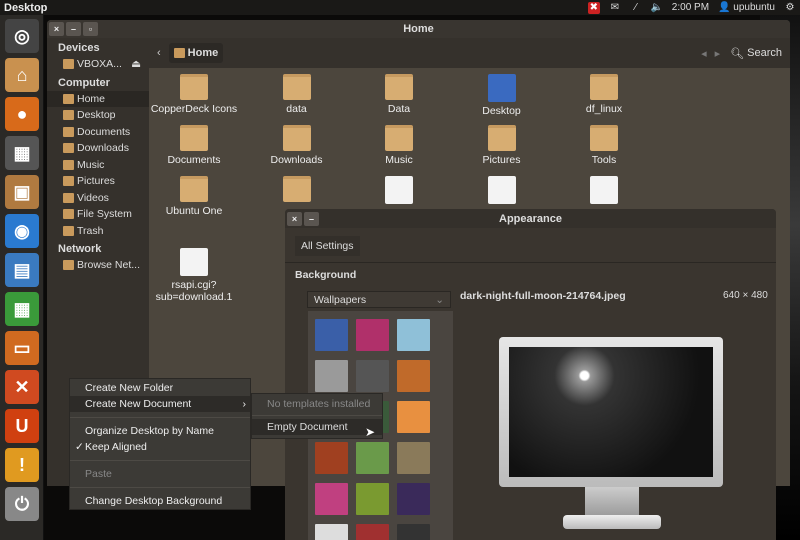  I want to click on sidebar-item: Trash, so click(98, 231).